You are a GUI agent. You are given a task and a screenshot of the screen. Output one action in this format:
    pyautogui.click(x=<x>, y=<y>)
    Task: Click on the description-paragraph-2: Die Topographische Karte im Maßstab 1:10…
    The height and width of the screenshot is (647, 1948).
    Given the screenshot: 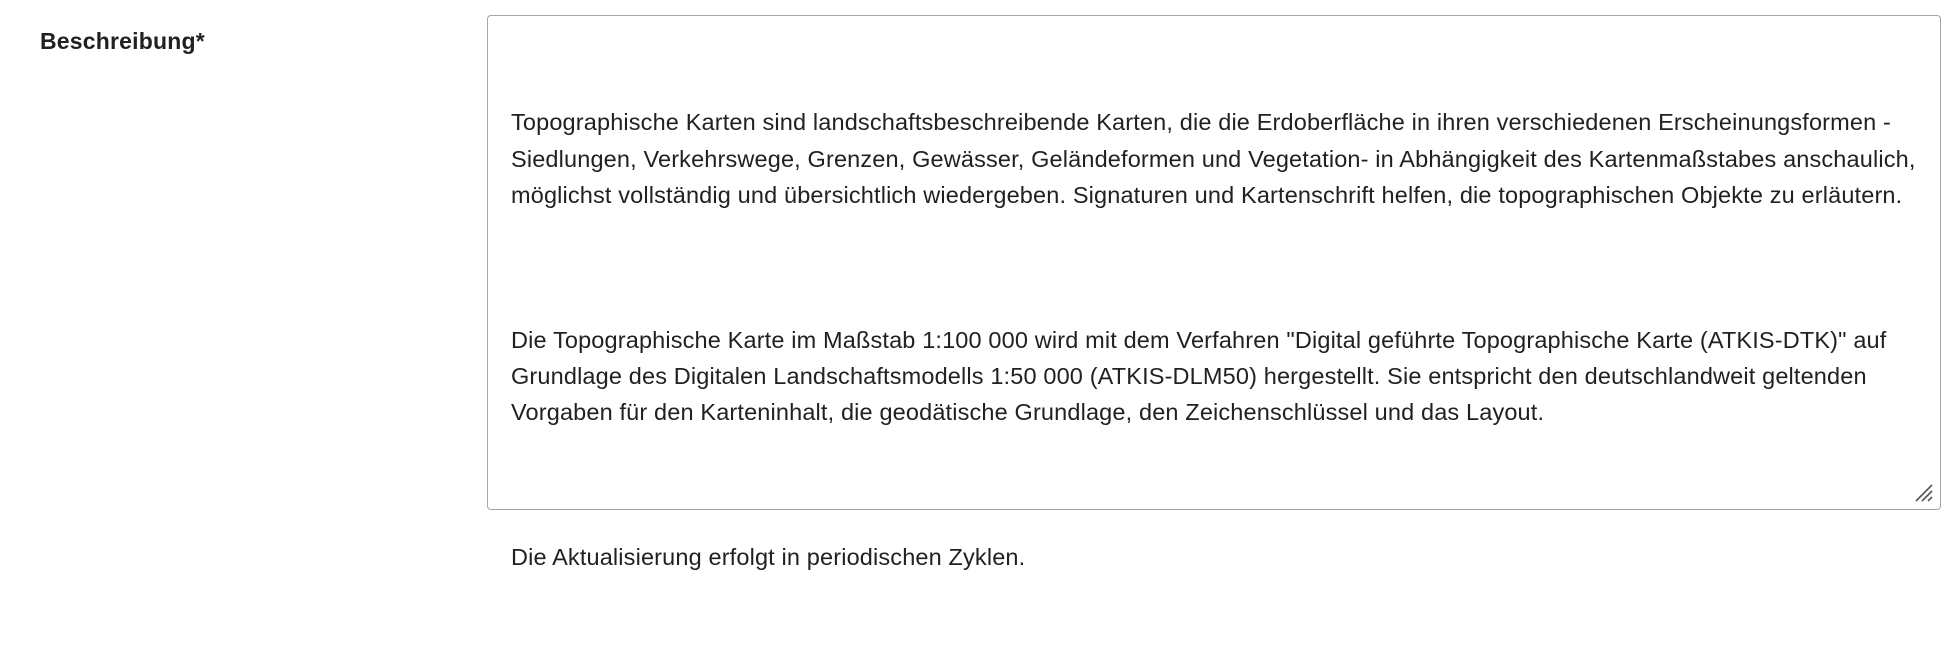 What is the action you would take?
    pyautogui.click(x=1202, y=376)
    